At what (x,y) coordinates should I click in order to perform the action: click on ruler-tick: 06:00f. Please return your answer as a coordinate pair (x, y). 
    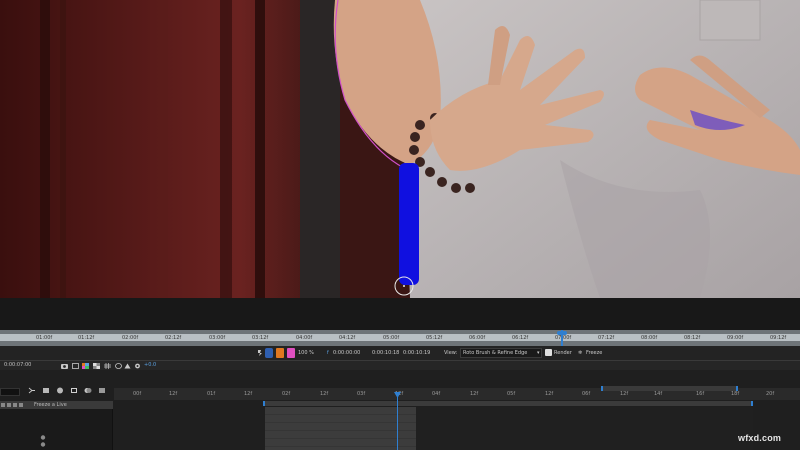
    Looking at the image, I should click on (477, 338).